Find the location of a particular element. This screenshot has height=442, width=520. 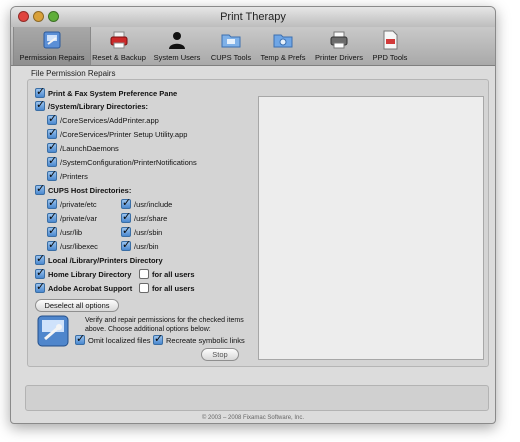

checkbox-label: Home Library Directory is located at coordinates (90, 274).